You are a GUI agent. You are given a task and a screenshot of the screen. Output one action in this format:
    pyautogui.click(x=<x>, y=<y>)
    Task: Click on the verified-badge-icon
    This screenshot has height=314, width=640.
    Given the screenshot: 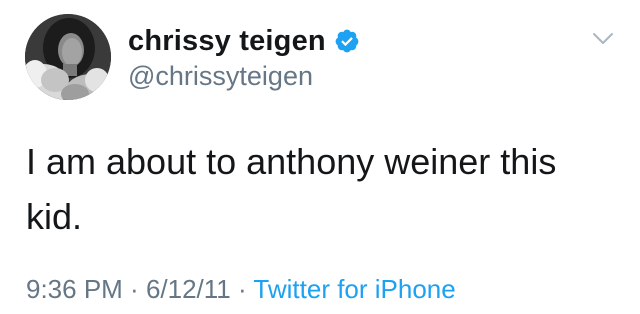 What is the action you would take?
    pyautogui.click(x=347, y=41)
    